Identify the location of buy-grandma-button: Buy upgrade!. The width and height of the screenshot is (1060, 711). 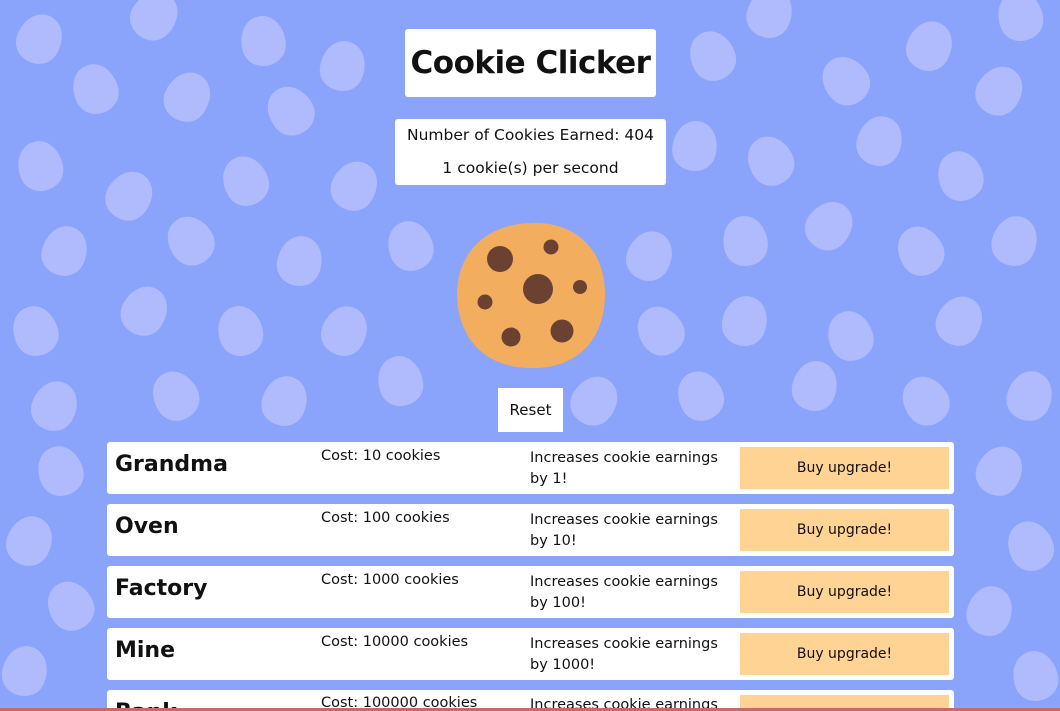
(844, 468).